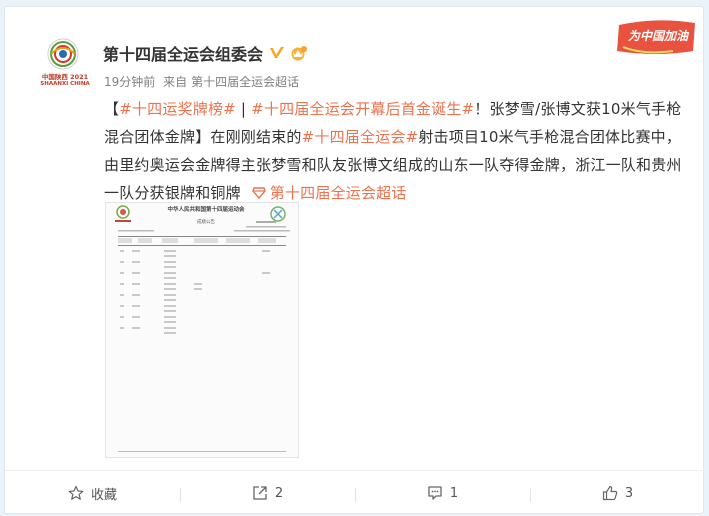 The image size is (709, 516). Describe the element at coordinates (277, 53) in the screenshot. I see `verified-icon` at that location.